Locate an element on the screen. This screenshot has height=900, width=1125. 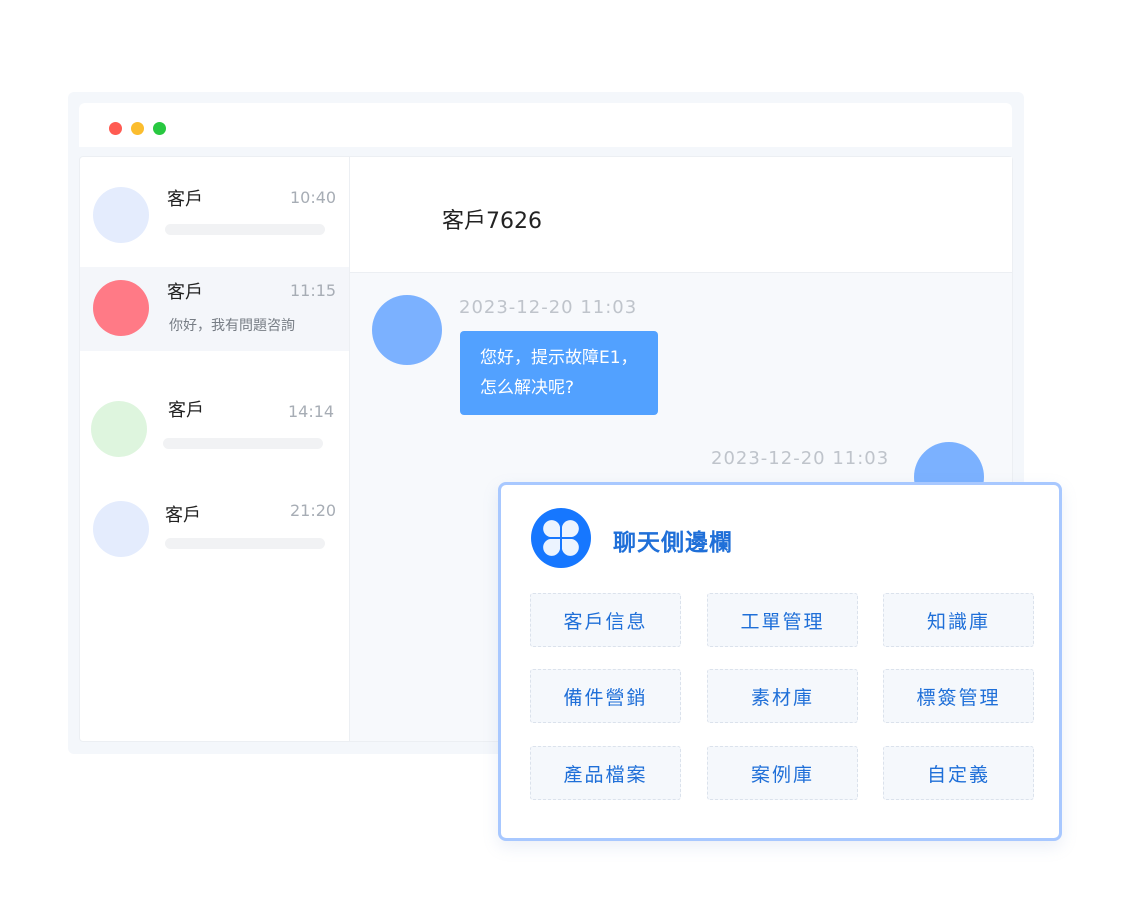
message-bubble: 您好，提示故障E1， 怎么解决呢? is located at coordinates (559, 373).